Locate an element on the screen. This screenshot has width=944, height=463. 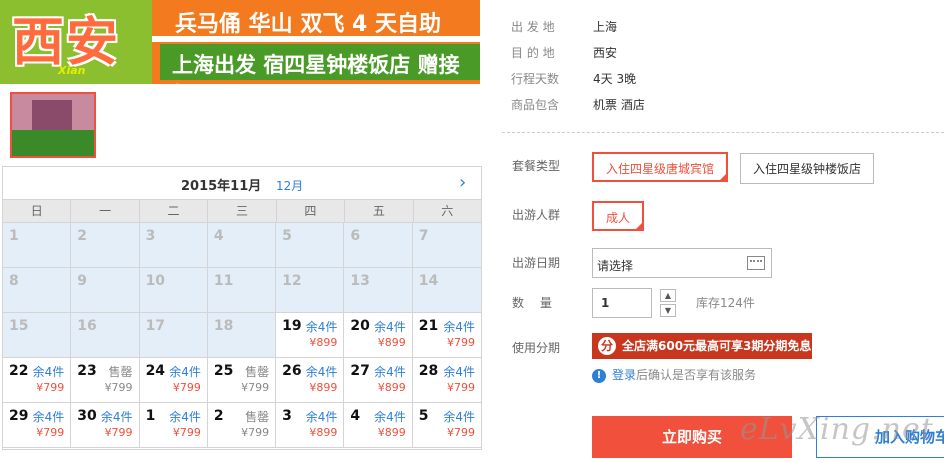
calendar-day-cell: 3 余4件 ¥899 is located at coordinates (310, 425).